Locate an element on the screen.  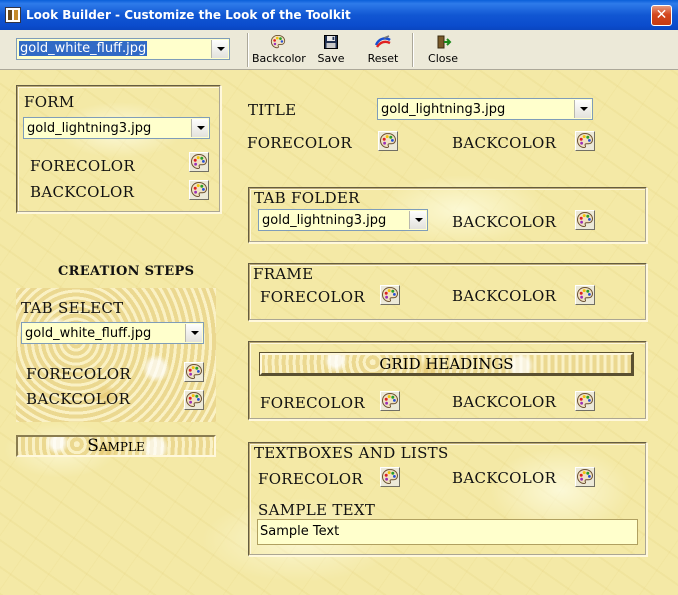
textboxes-forecolor-button is located at coordinates (390, 477).